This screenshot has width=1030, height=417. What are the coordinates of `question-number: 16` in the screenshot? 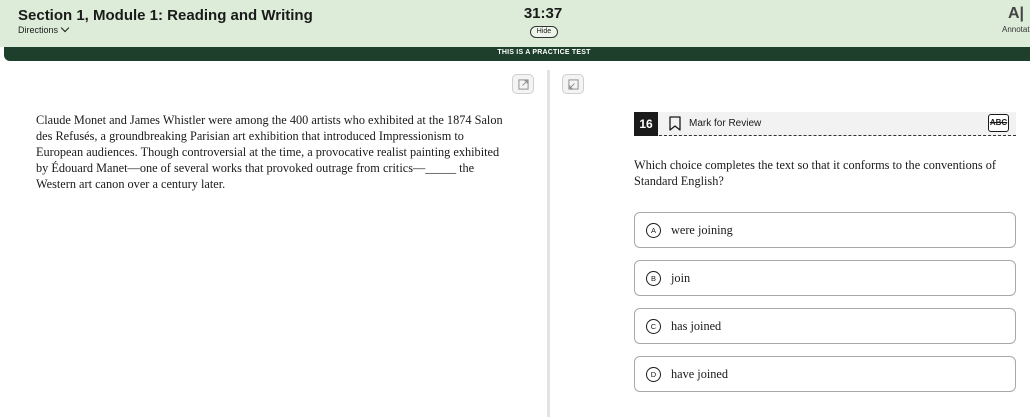 It's located at (646, 124).